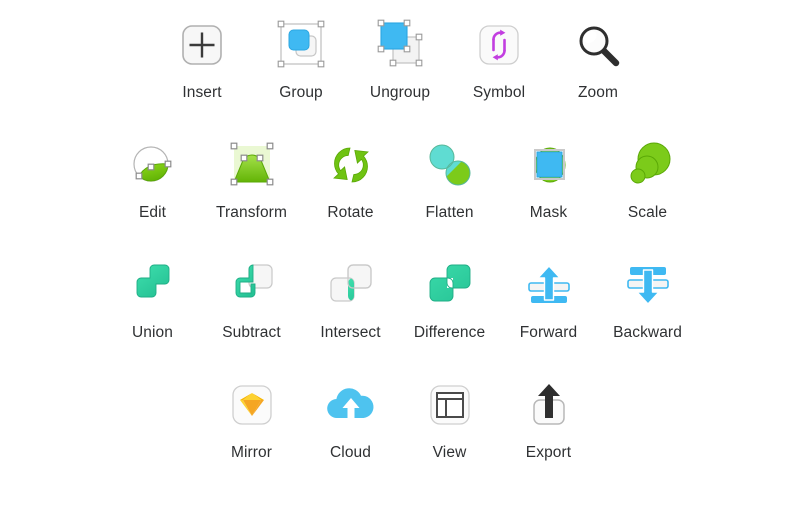 This screenshot has width=800, height=510. What do you see at coordinates (301, 45) in the screenshot?
I see `group-selection-icon` at bounding box center [301, 45].